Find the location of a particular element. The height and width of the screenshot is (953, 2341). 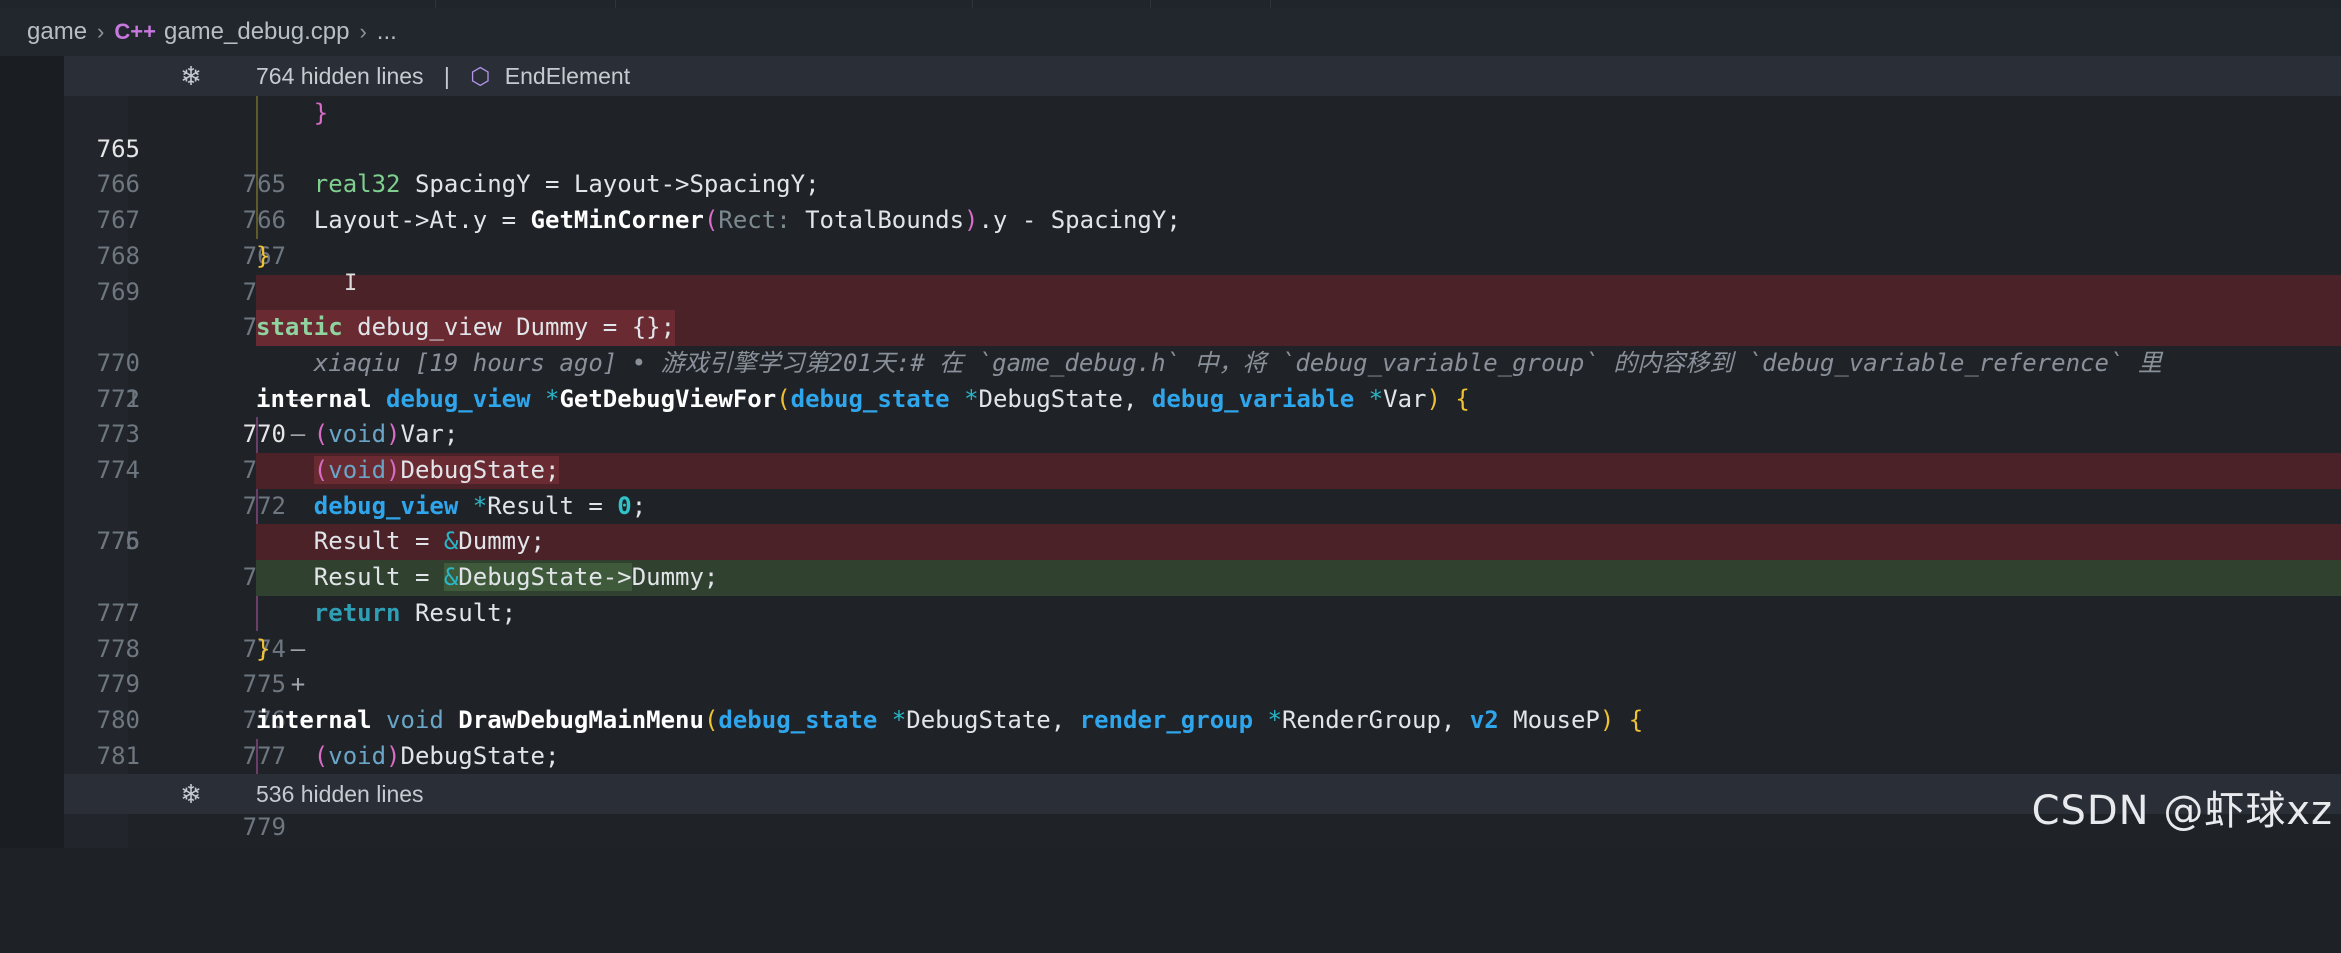

code-keyword: return is located at coordinates (357, 613).